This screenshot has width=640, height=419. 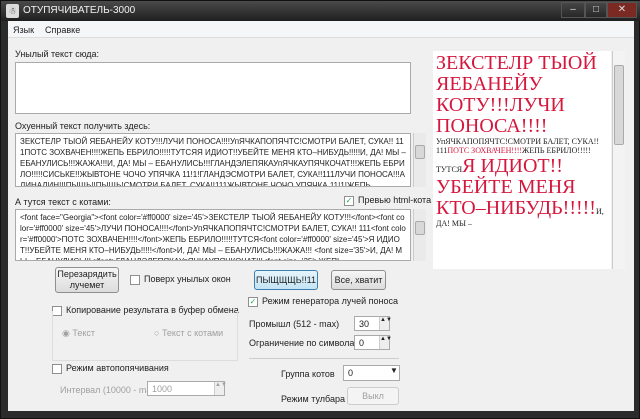 I want to click on generator-checkbox: ✓ Режим генератора лучей поноса, so click(x=323, y=301).